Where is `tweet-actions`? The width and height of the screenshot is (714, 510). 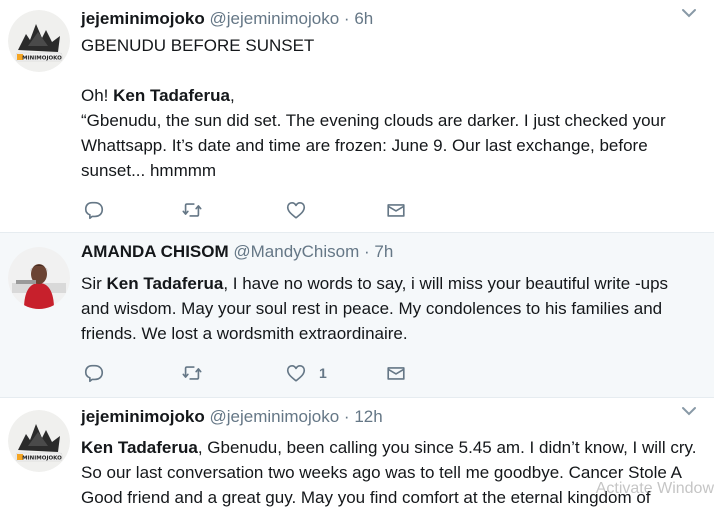
tweet-actions is located at coordinates (253, 210).